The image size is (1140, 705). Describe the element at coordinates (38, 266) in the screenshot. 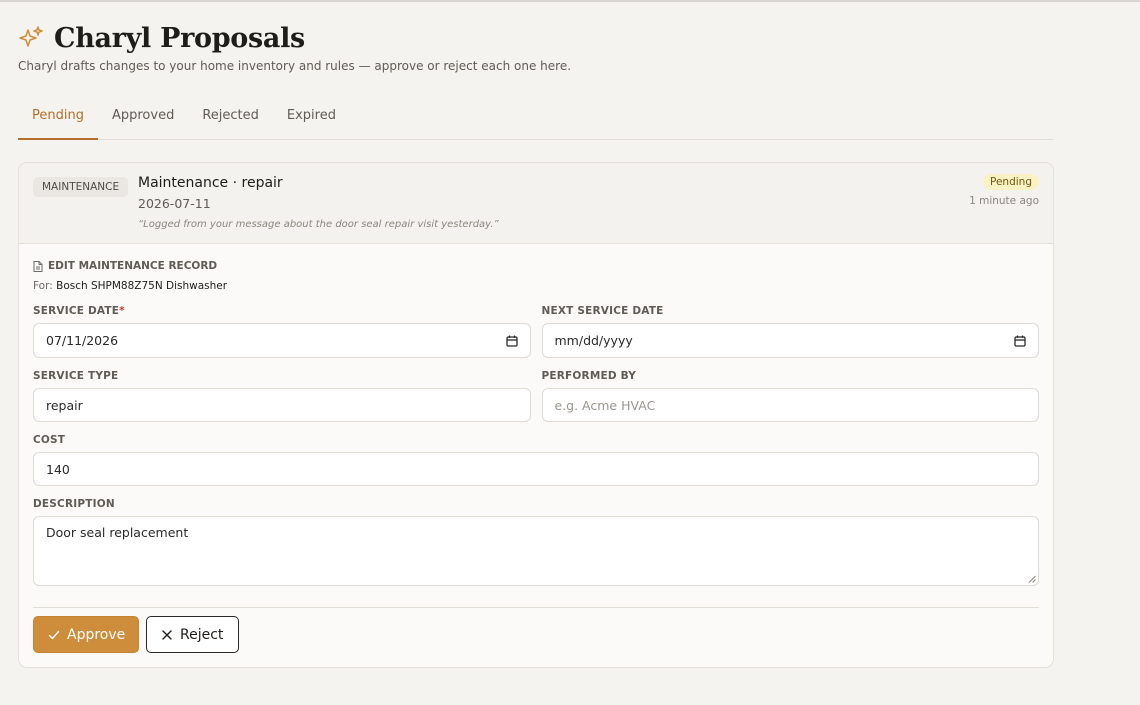

I see `document-icon` at that location.